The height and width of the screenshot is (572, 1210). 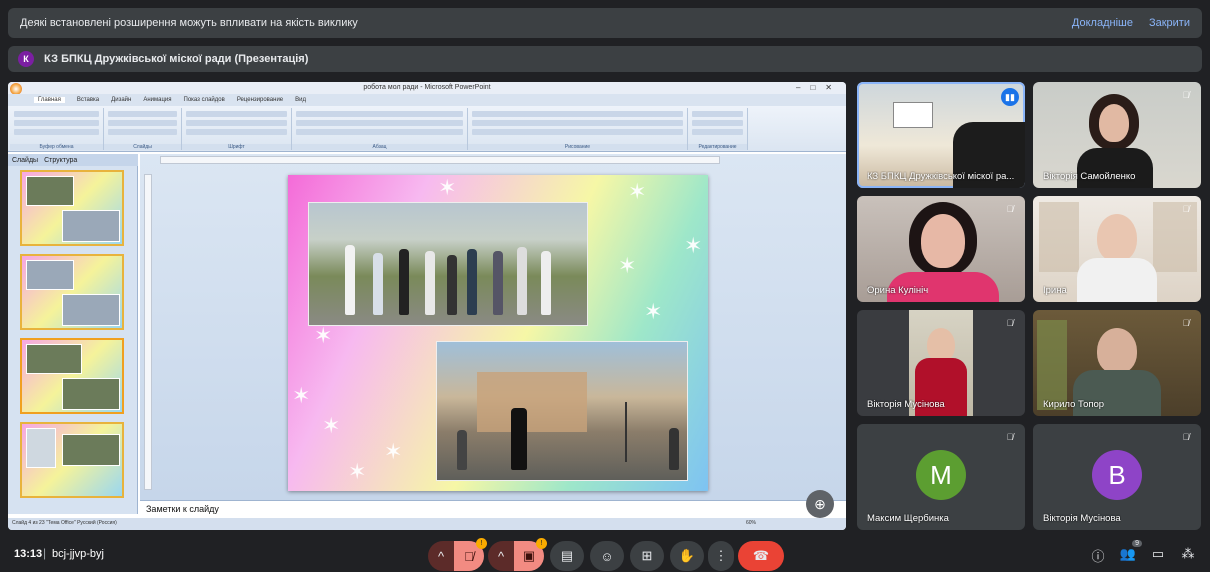 I want to click on slides-panel: Слайды Структура, so click(x=73, y=334).